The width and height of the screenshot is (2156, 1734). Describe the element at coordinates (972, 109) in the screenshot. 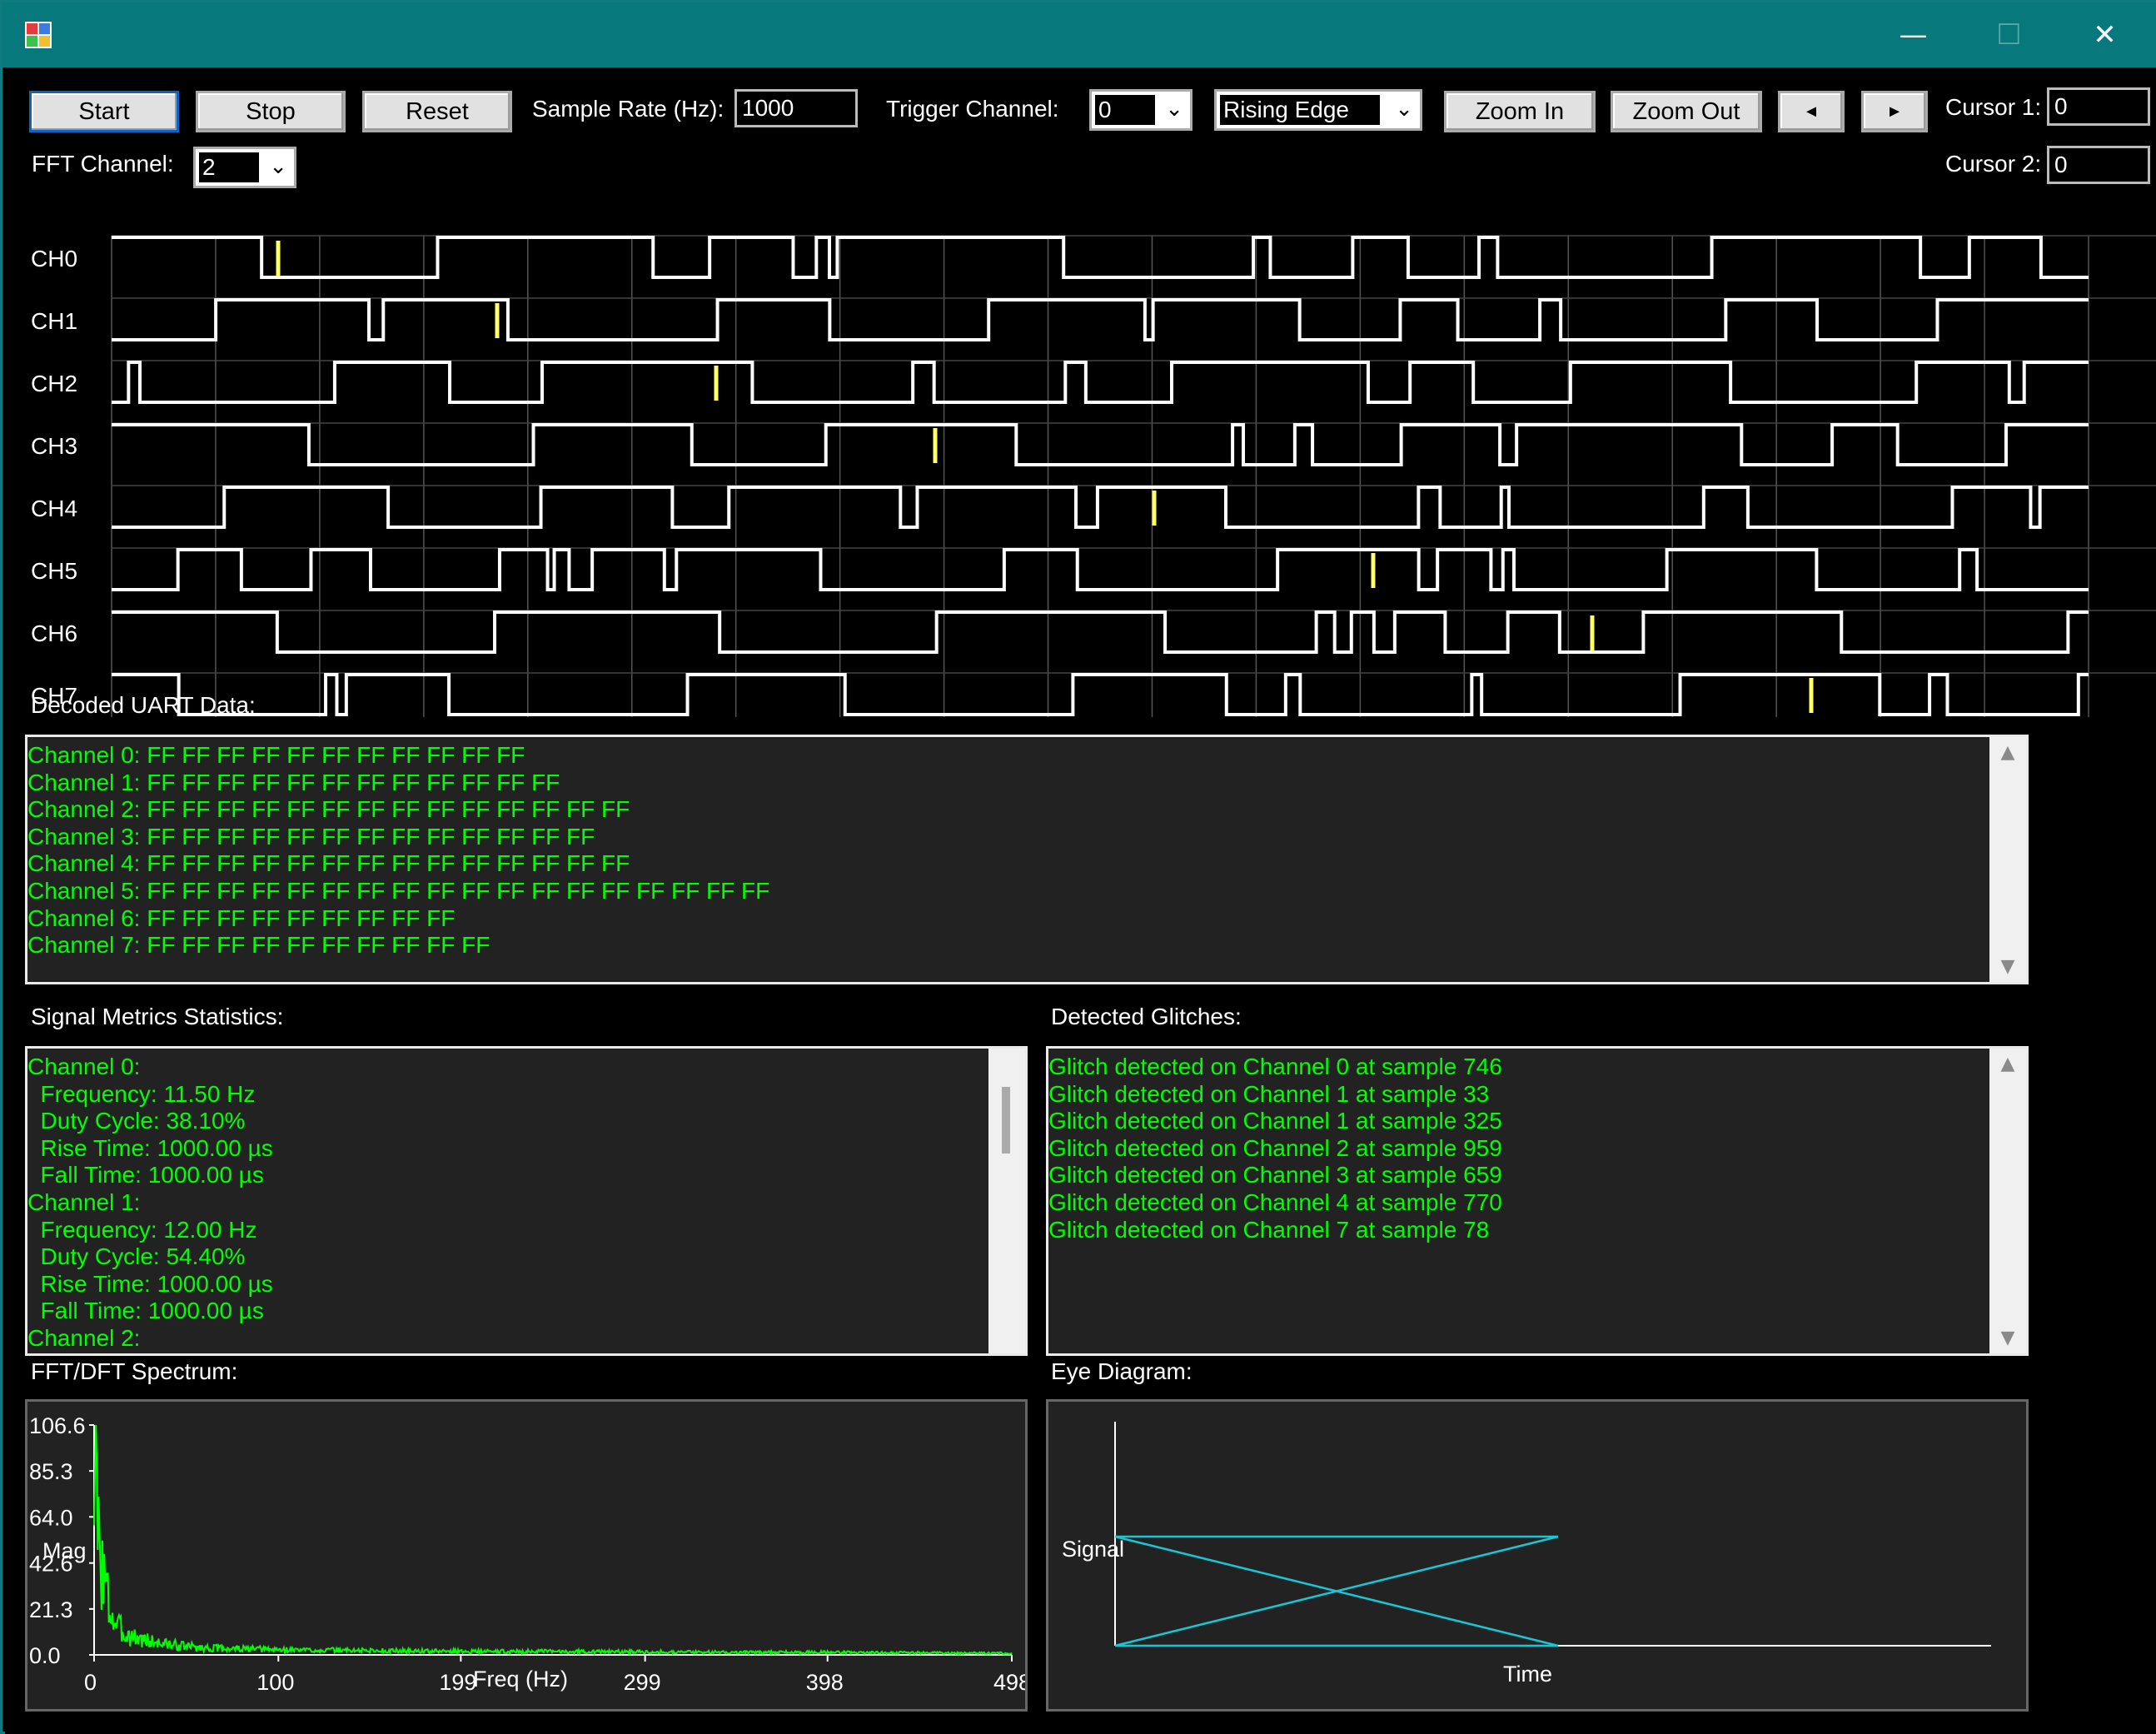

I see `trigger-channel-label: Trigger Channel:` at that location.